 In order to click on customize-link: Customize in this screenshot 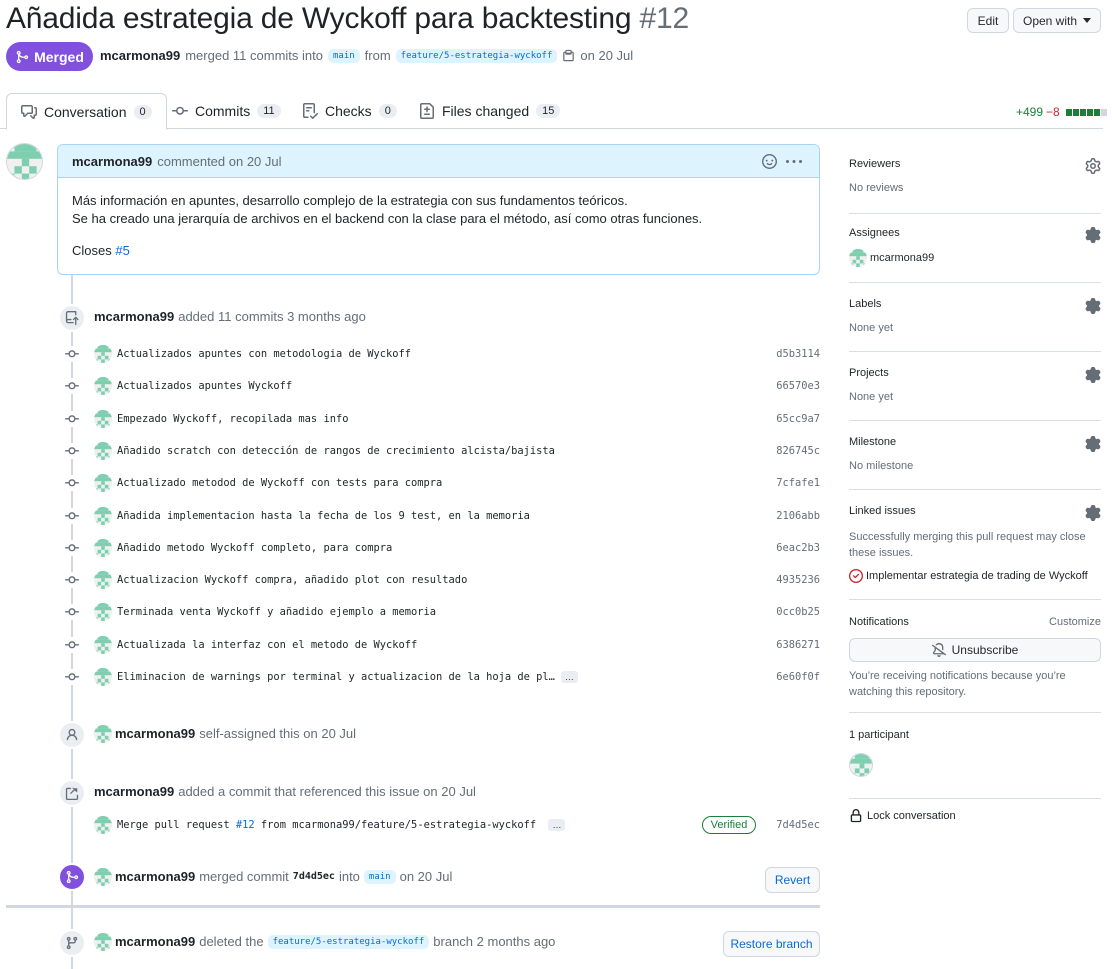, I will do `click(1075, 622)`.